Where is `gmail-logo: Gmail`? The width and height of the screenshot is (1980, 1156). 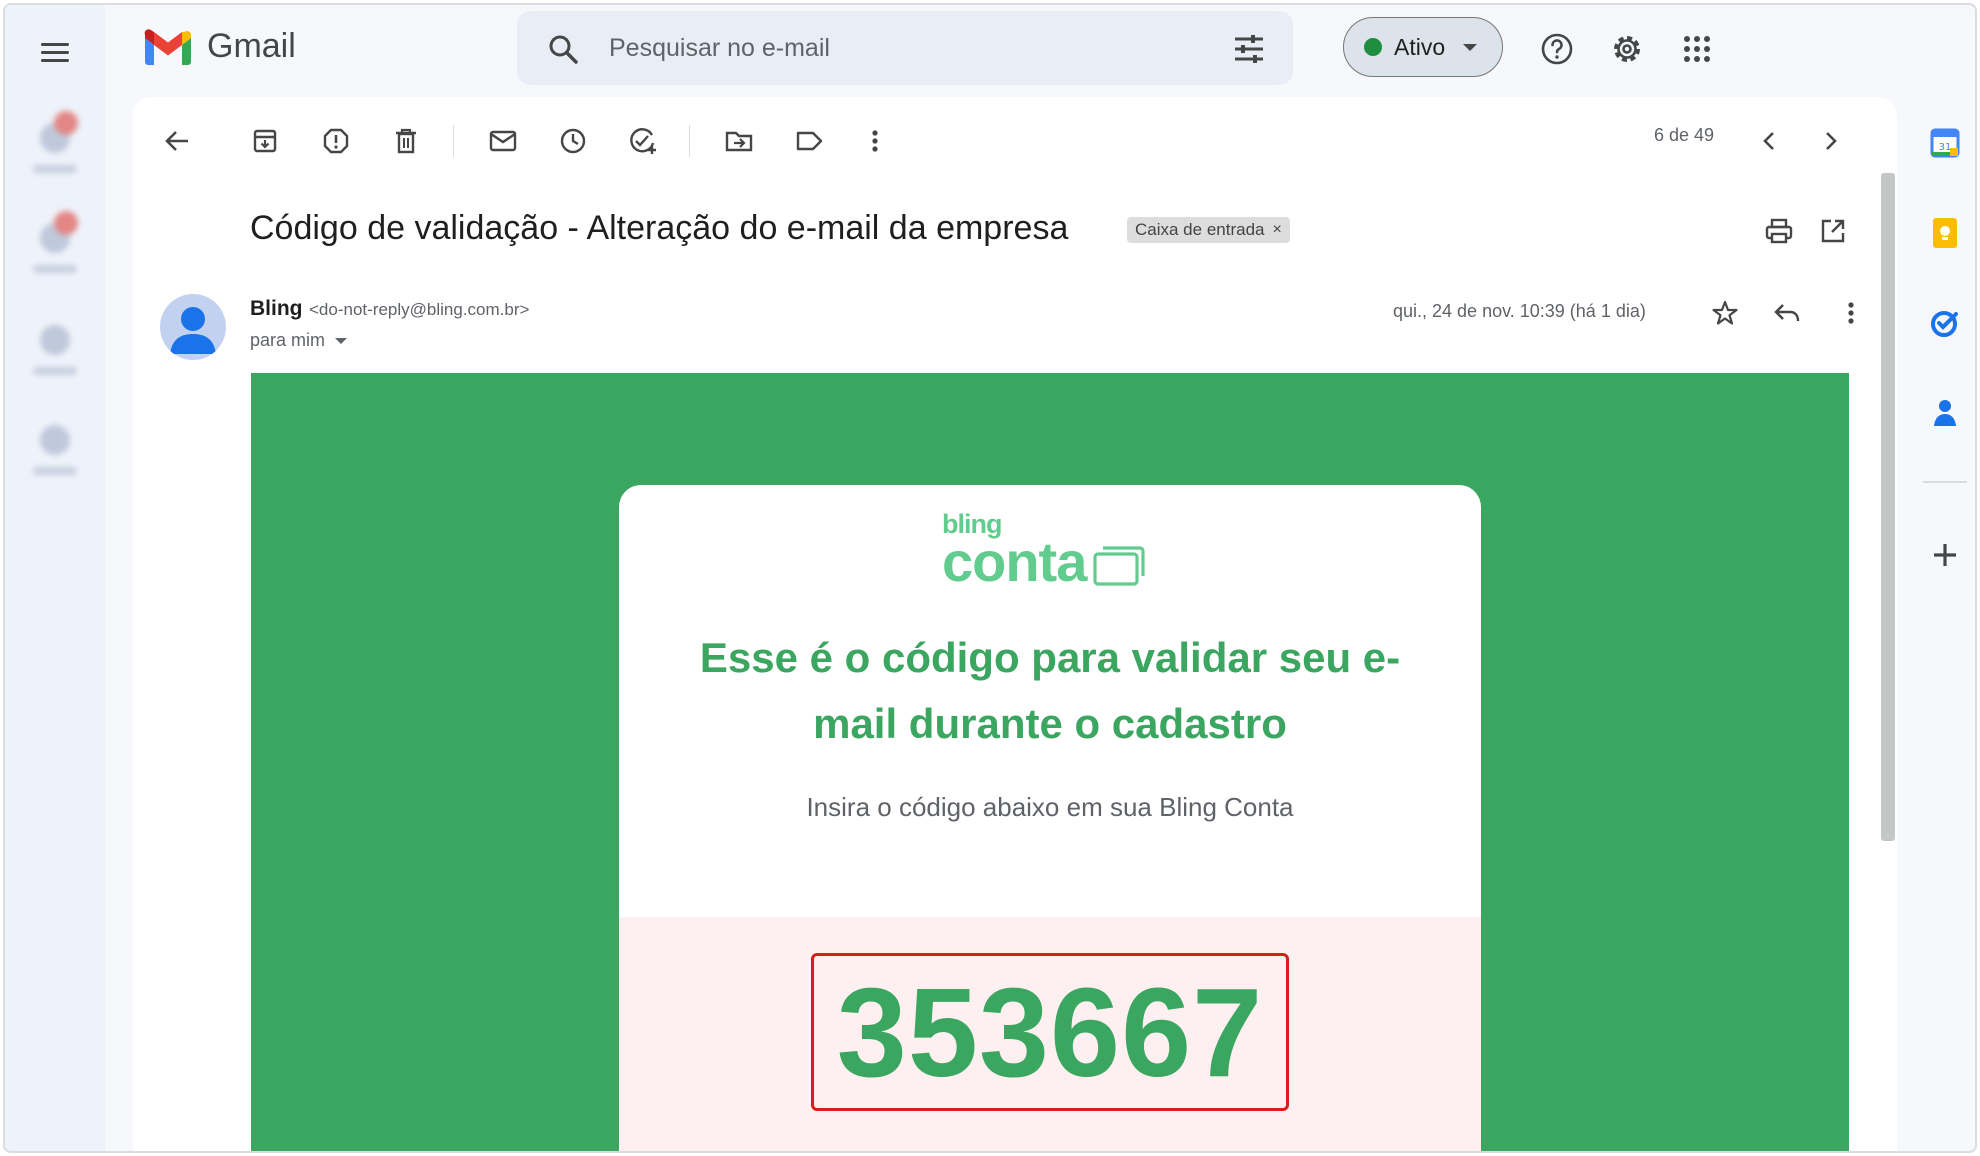 gmail-logo: Gmail is located at coordinates (219, 46).